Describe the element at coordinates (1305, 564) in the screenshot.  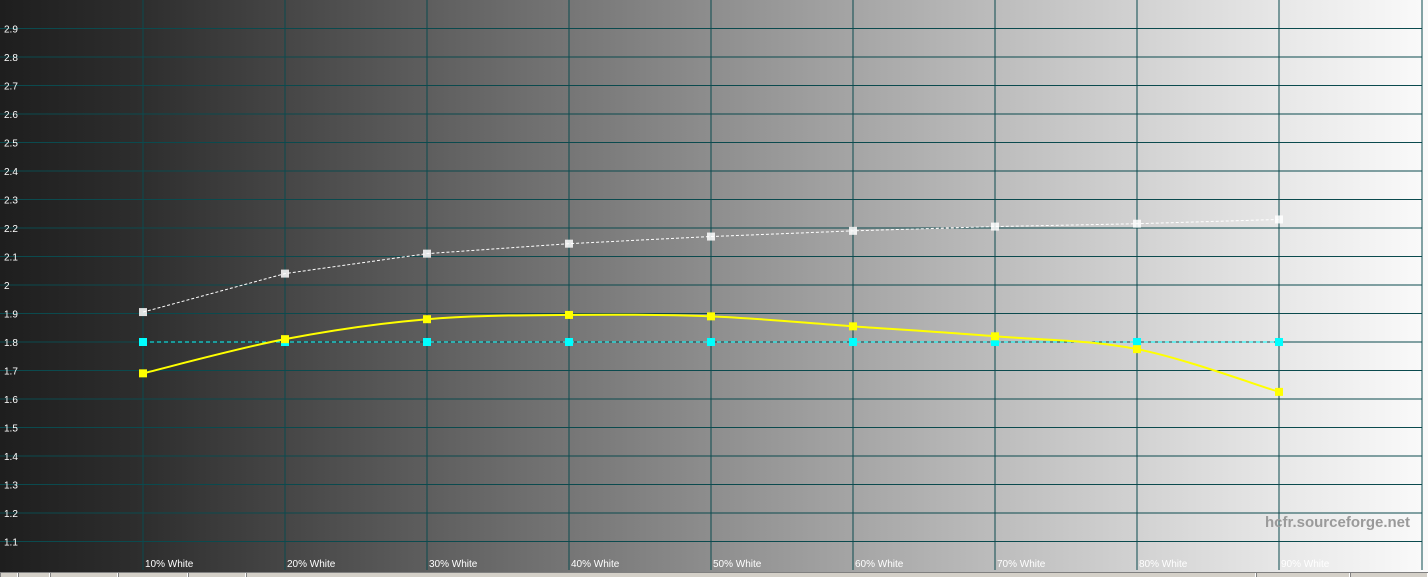
I see `x-tick-label: 90% White` at that location.